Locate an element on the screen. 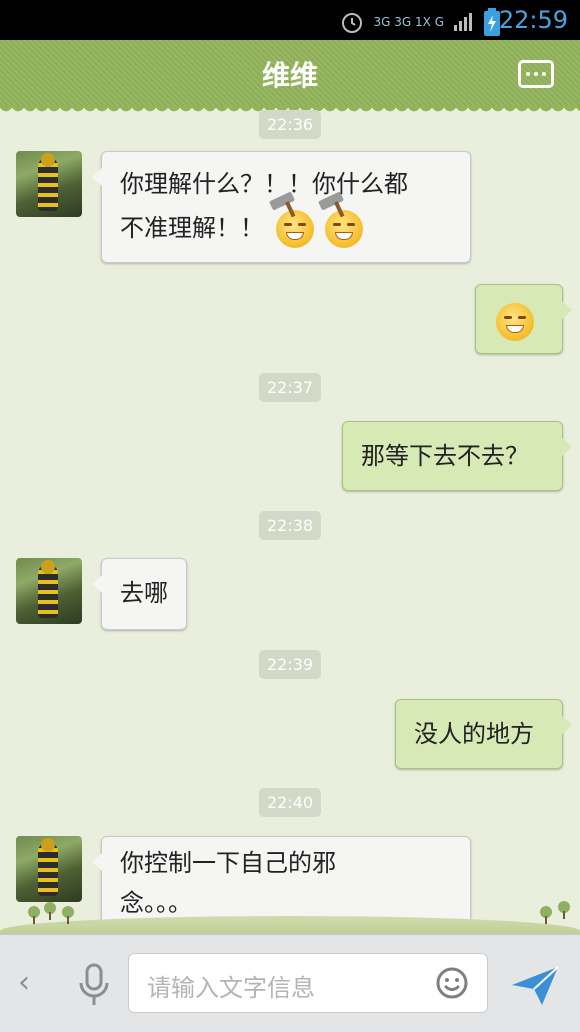 This screenshot has width=580, height=1032. more-options-button is located at coordinates (536, 74).